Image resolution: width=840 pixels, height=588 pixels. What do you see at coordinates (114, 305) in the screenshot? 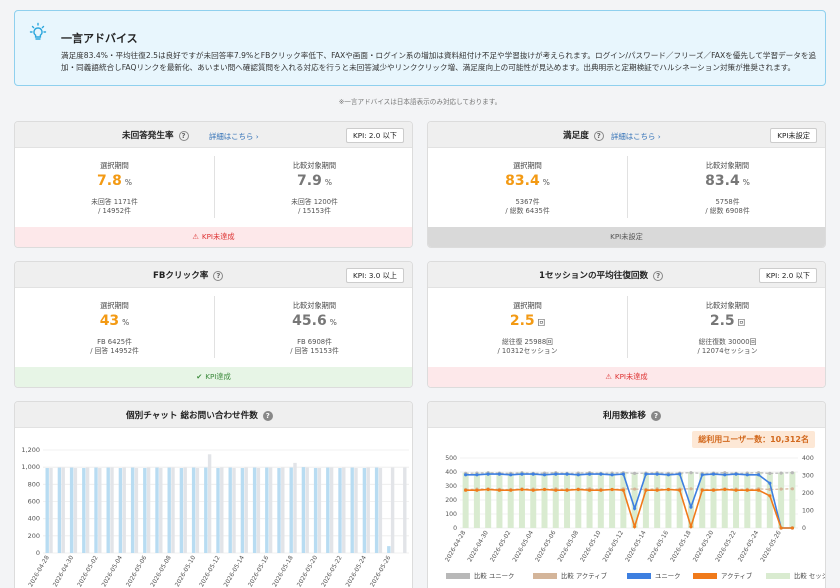
I see `selected-period-label: 選択期間` at bounding box center [114, 305].